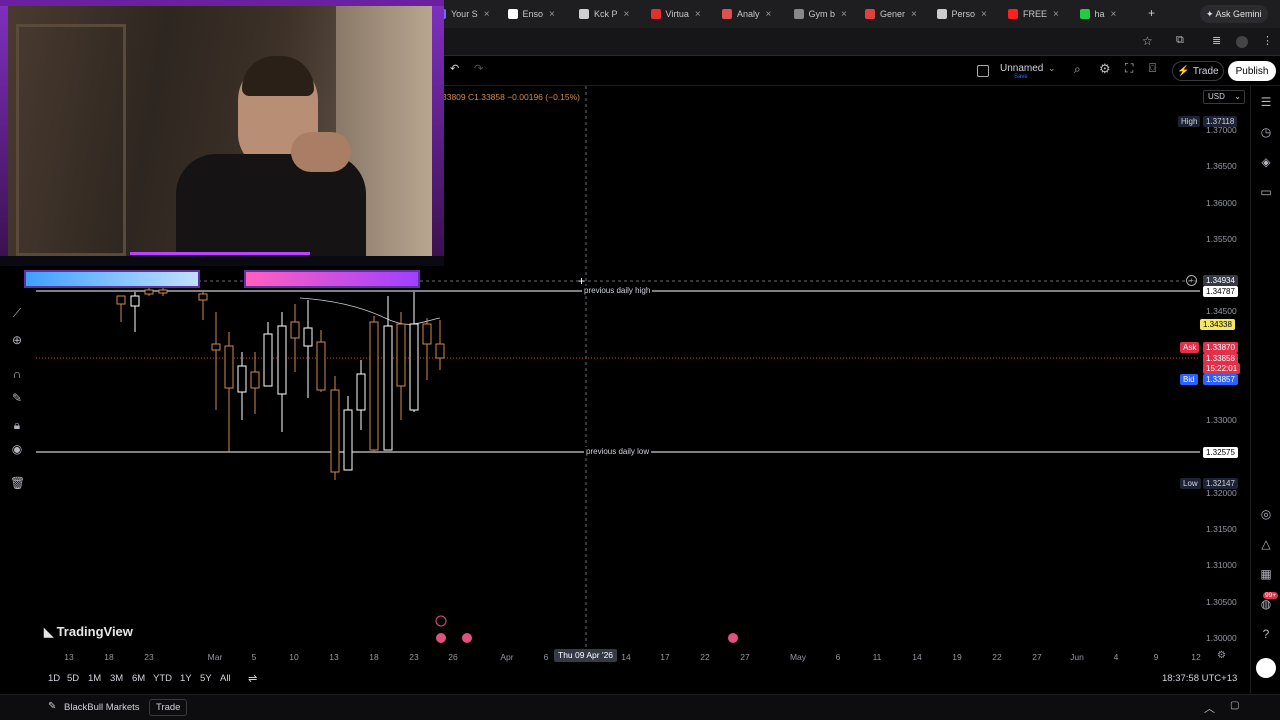  I want to click on time-axis-tick: 11, so click(877, 657).